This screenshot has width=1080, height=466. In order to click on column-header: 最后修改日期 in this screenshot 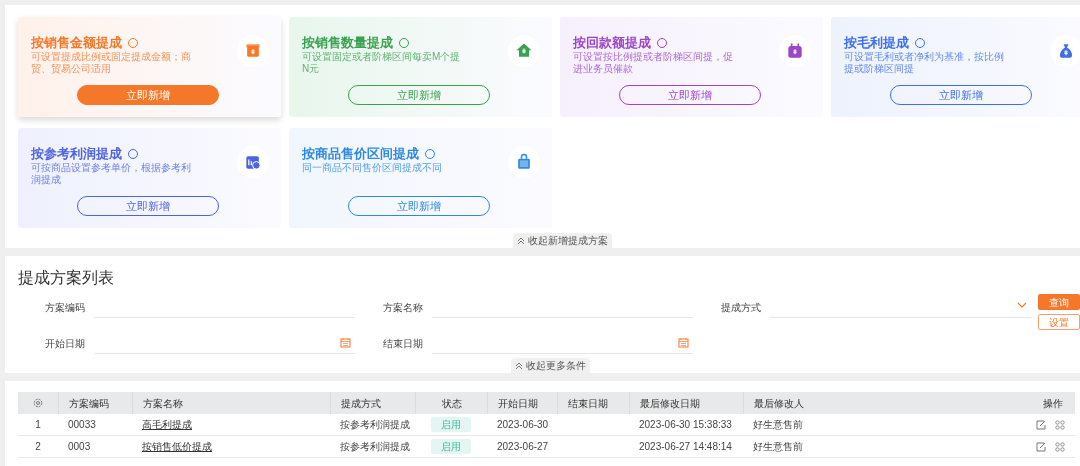, I will do `click(670, 403)`.